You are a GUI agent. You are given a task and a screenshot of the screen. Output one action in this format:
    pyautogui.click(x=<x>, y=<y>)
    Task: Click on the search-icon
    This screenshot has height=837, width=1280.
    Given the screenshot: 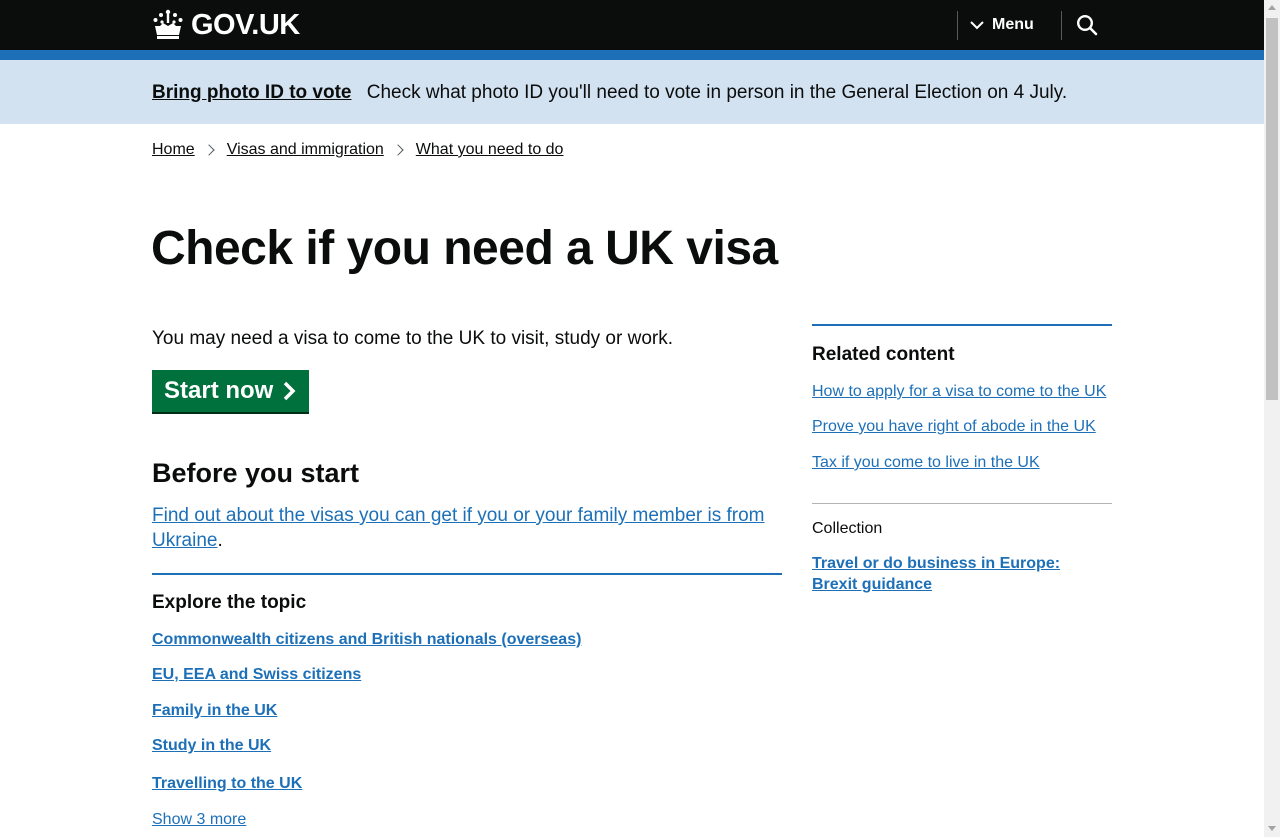 What is the action you would take?
    pyautogui.click(x=1087, y=25)
    